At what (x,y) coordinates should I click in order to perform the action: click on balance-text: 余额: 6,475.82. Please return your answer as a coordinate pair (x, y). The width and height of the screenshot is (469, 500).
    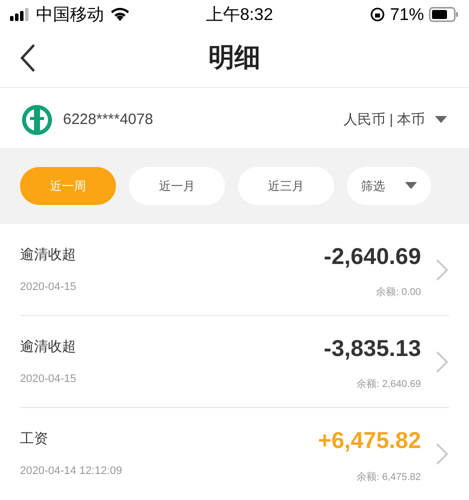
    Looking at the image, I should click on (388, 477).